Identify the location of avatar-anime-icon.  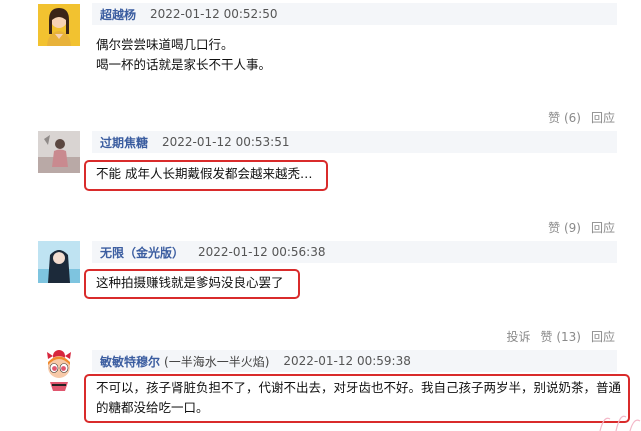
(59, 262).